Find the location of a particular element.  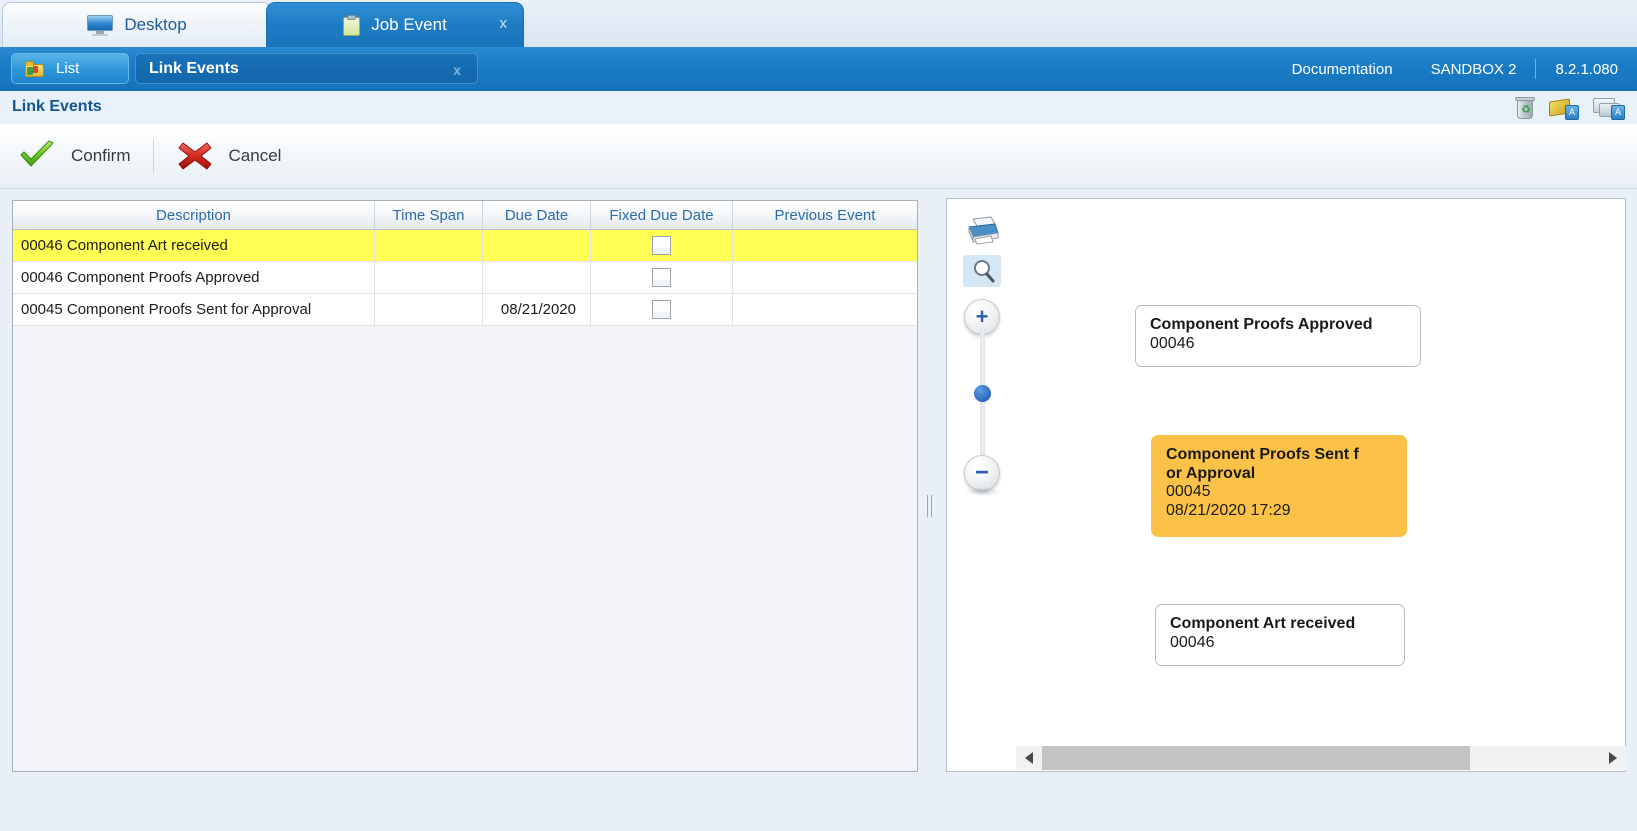

chevron-right-icon is located at coordinates (1613, 758).